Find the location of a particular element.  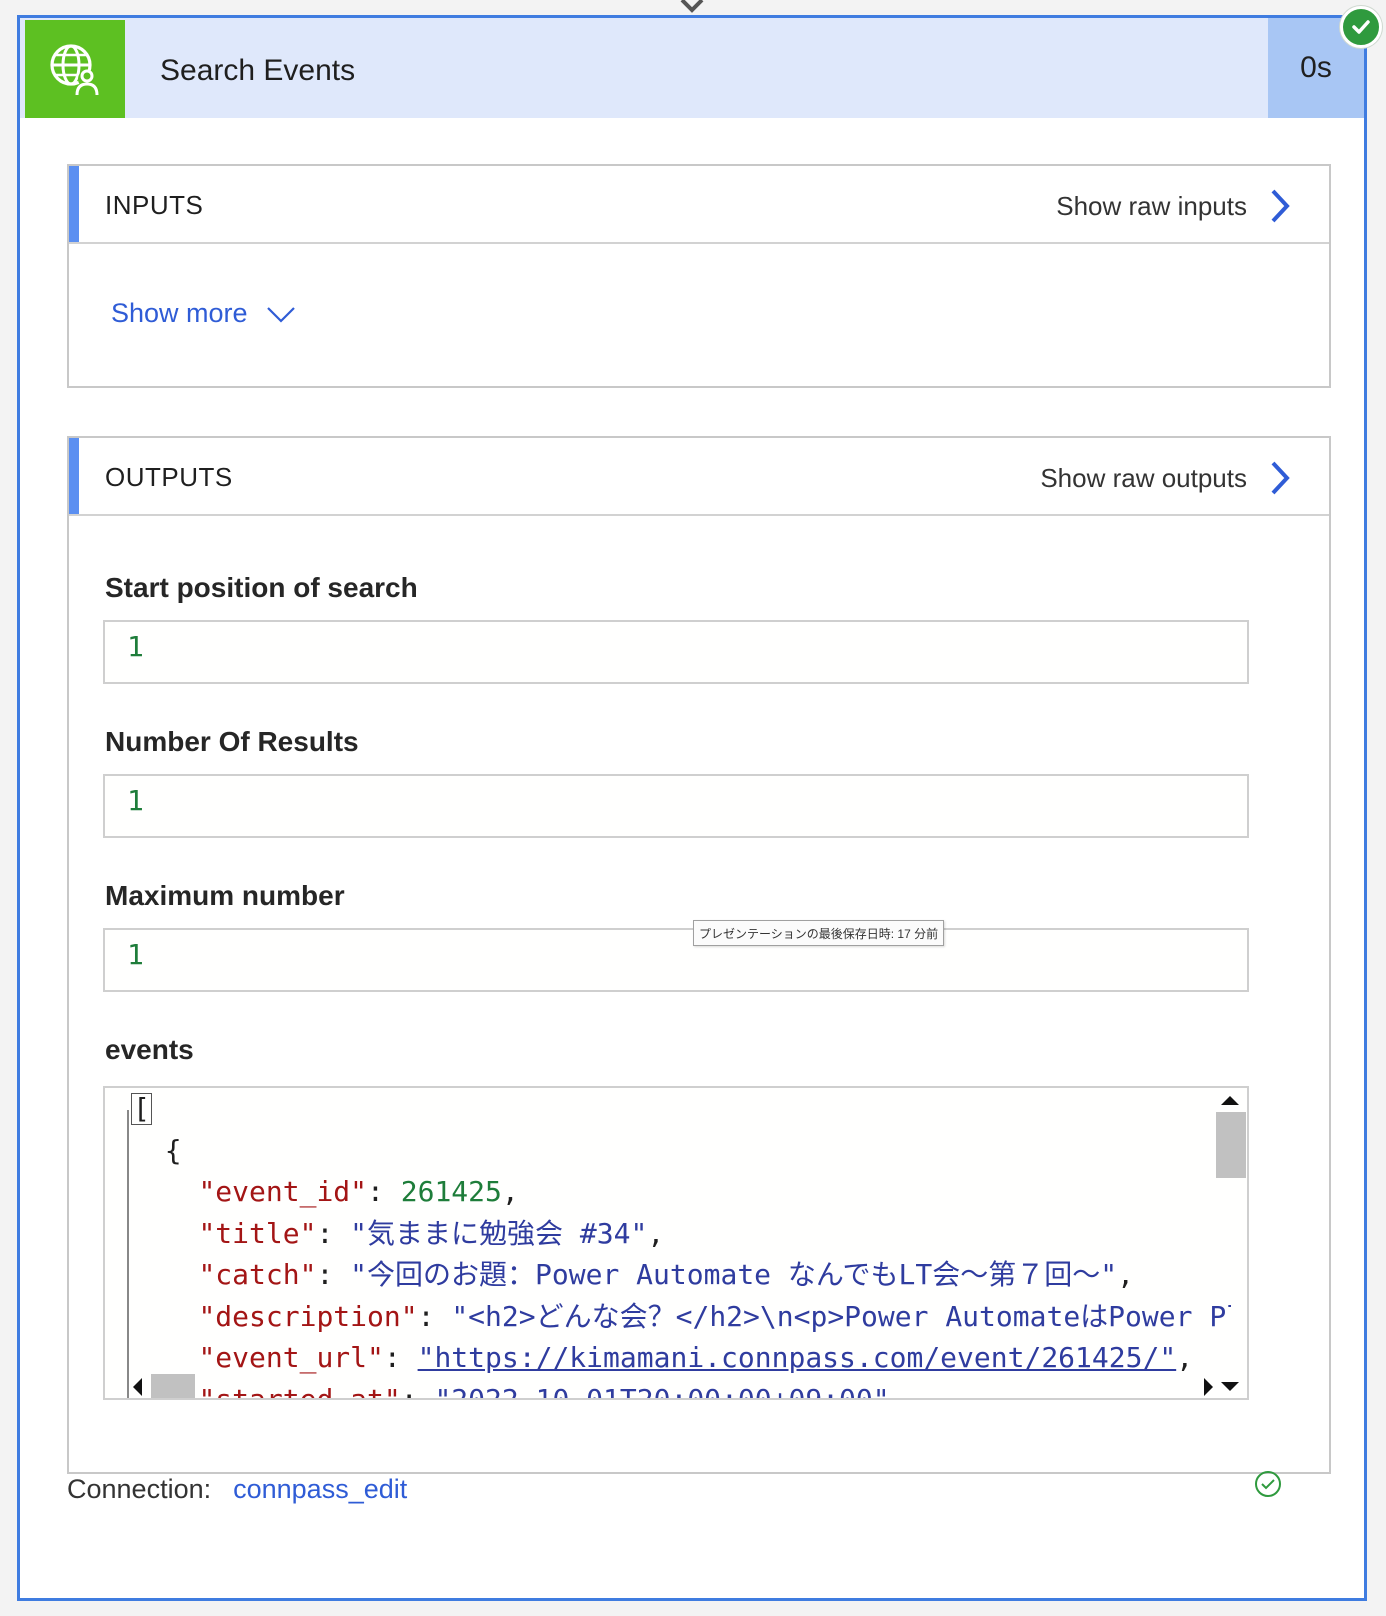

field-label-number-of-results: Number Of Results is located at coordinates (232, 741).